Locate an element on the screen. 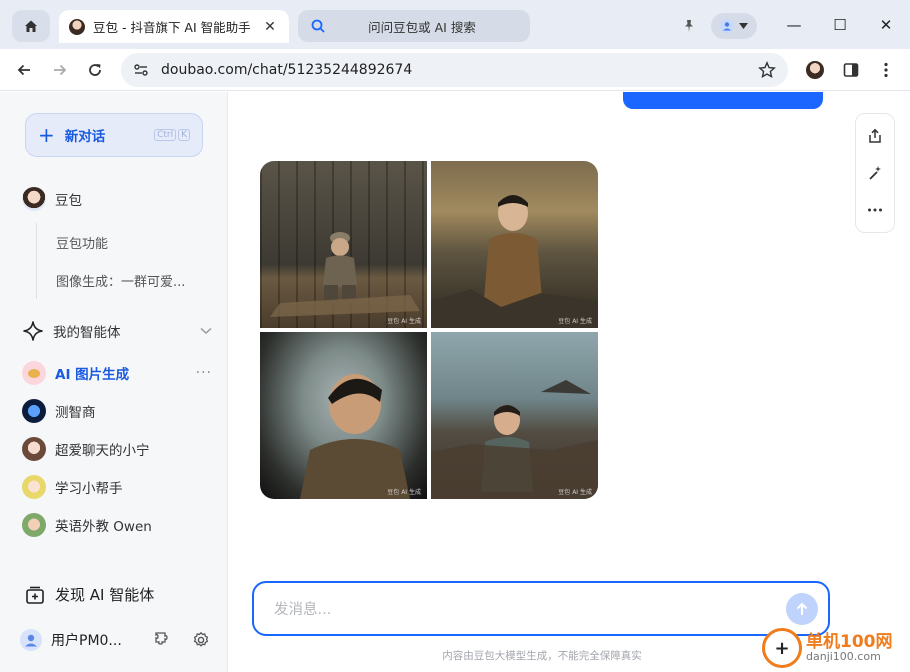 This screenshot has height=672, width=910. my-agents-title: 我的智能体 is located at coordinates (87, 333).